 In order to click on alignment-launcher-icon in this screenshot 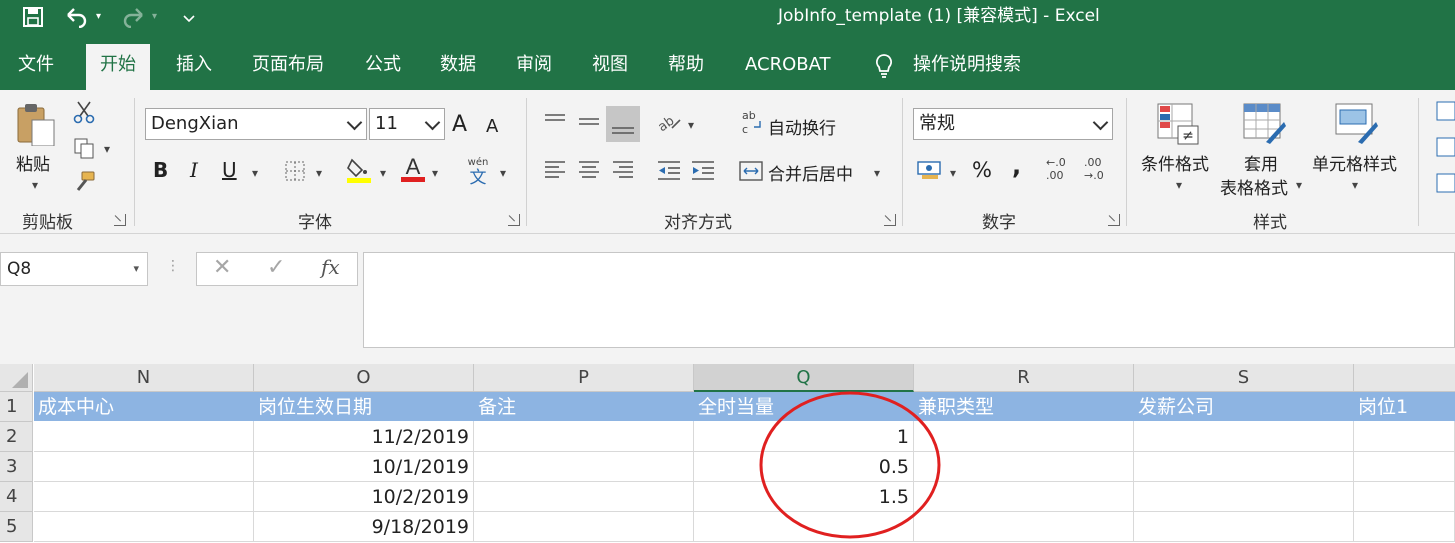, I will do `click(890, 220)`.